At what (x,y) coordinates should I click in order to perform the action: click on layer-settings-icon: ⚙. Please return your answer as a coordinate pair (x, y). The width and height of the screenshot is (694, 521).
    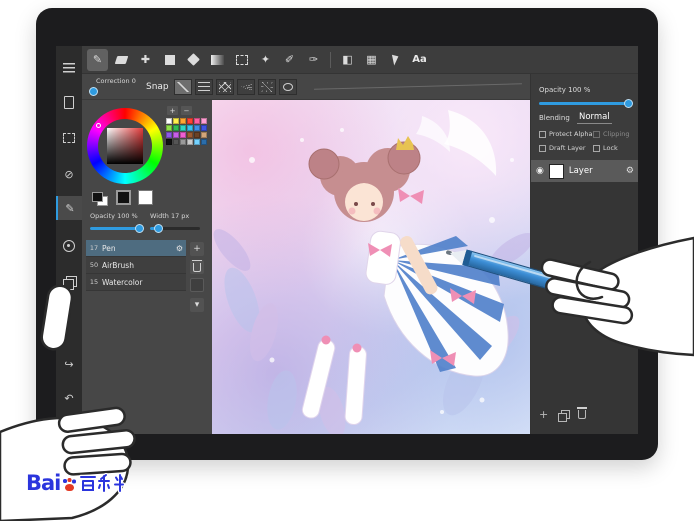
    Looking at the image, I should click on (630, 171).